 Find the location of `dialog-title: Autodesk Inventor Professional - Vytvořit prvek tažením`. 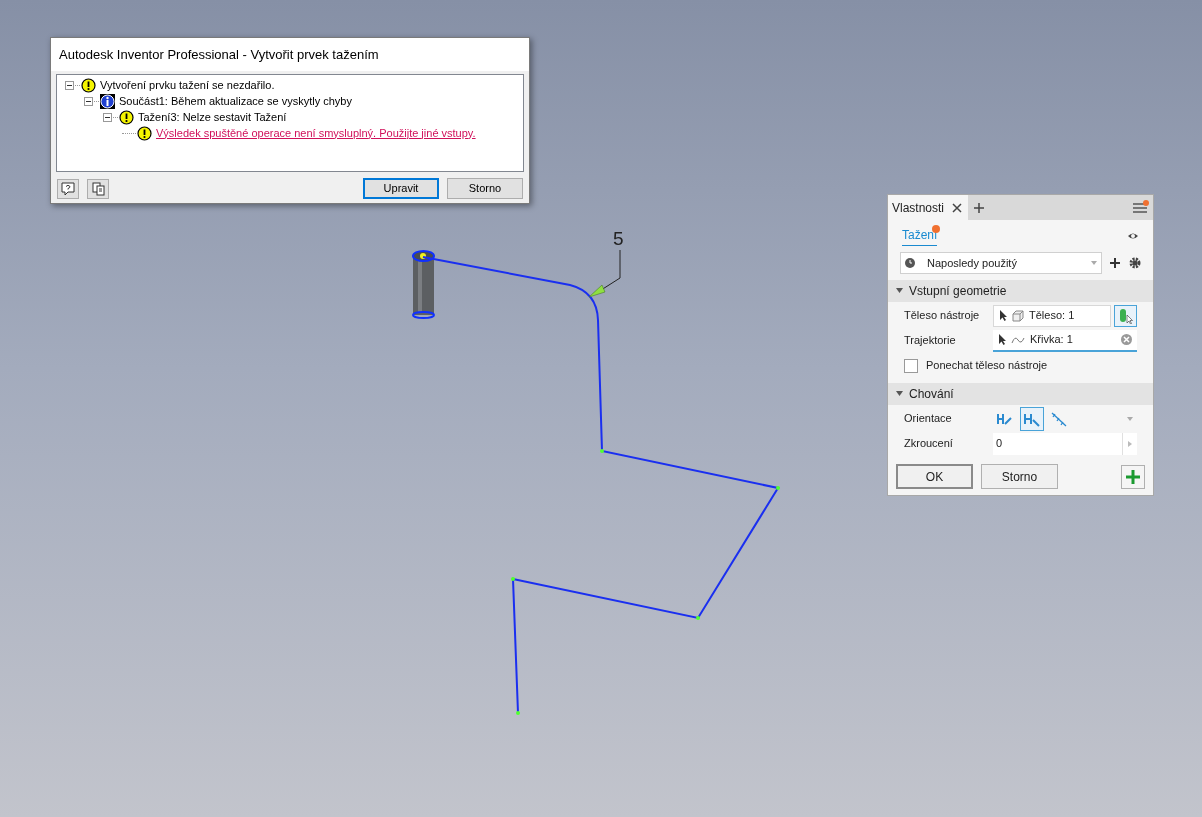

dialog-title: Autodesk Inventor Professional - Vytvořit prvek tažením is located at coordinates (219, 54).